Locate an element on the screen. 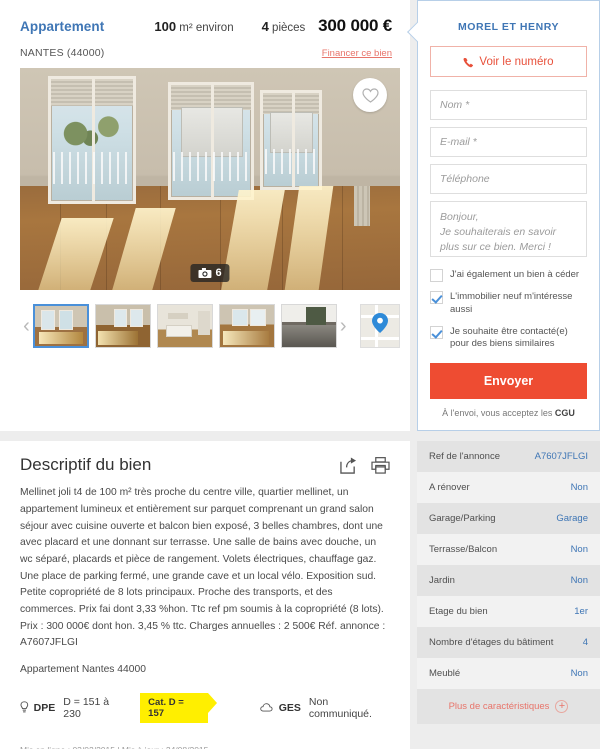 The image size is (600, 749). char-key: Etage du bien is located at coordinates (458, 612).